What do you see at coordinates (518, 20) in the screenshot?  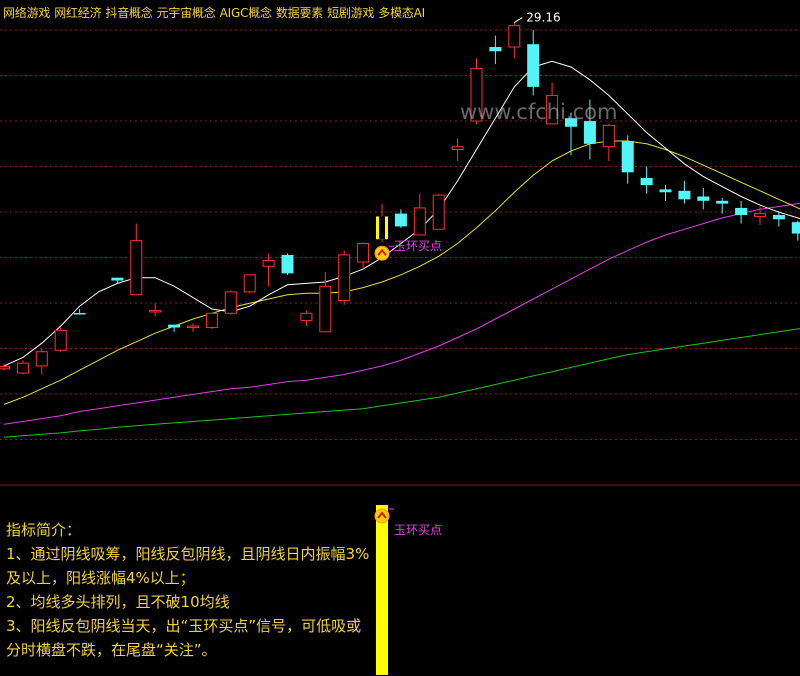 I see `max-price-pointer` at bounding box center [518, 20].